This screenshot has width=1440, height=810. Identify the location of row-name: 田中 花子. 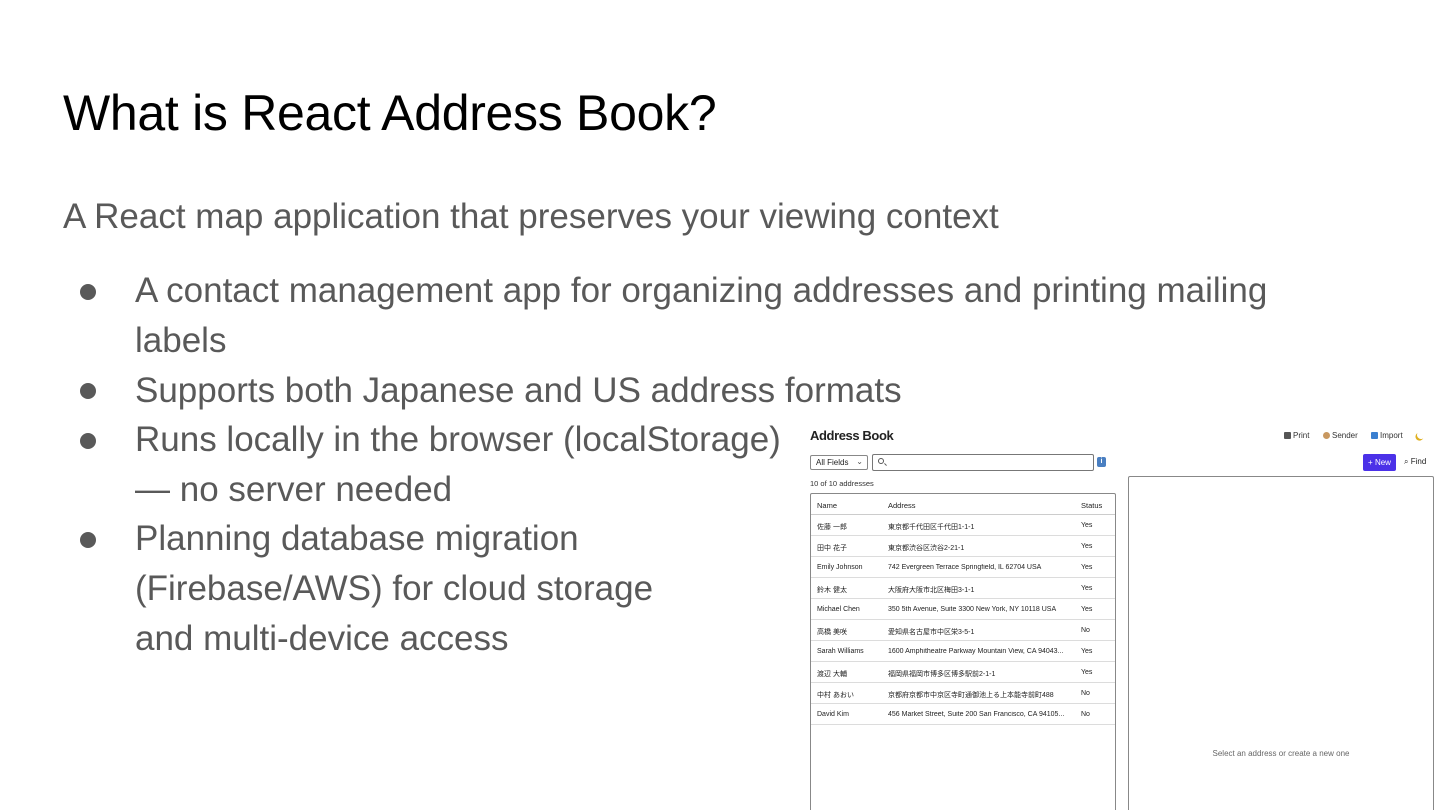
(832, 548).